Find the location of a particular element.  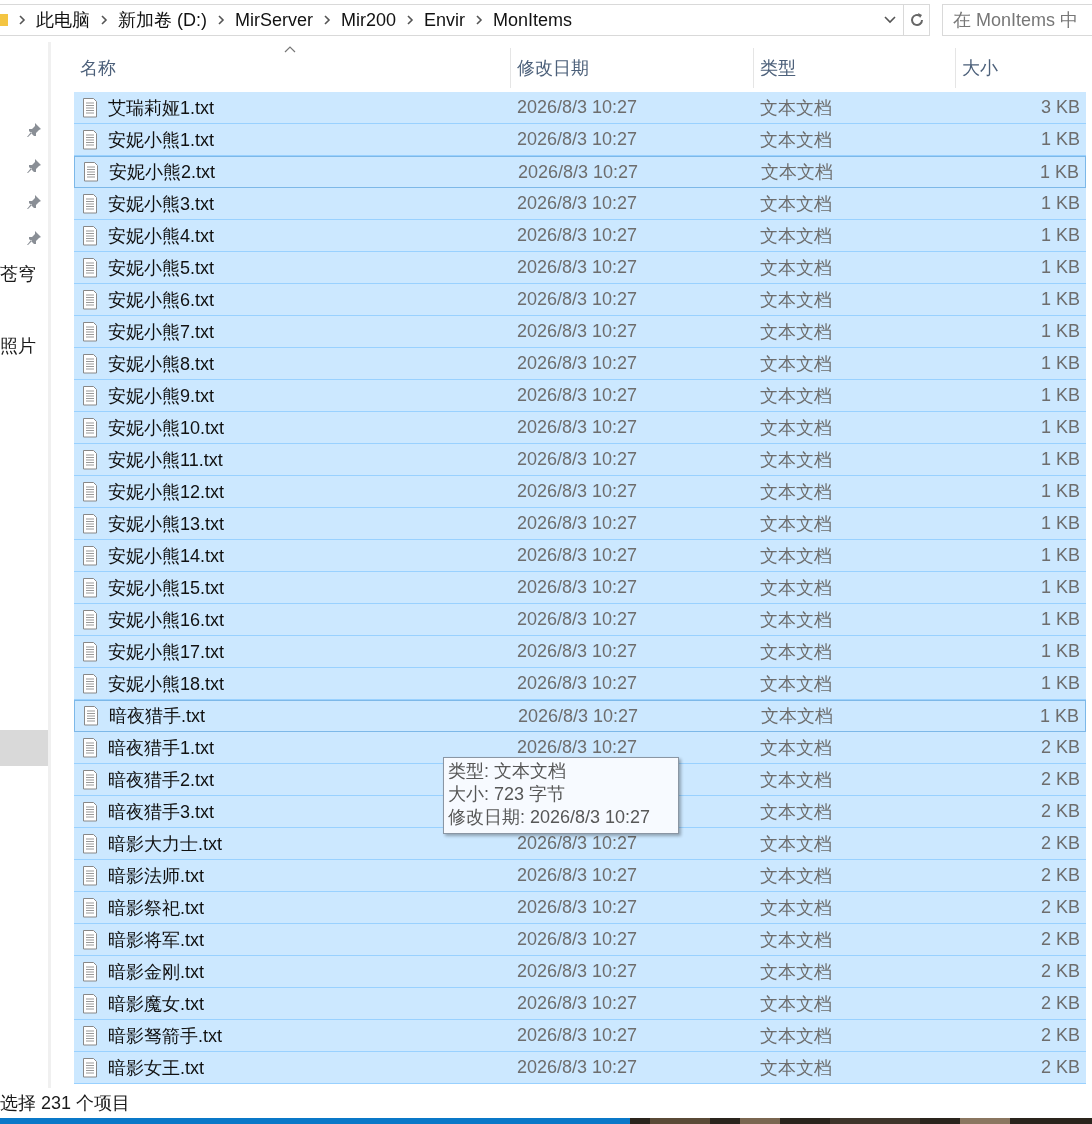

file-name: 安妮小熊16.txt is located at coordinates (166, 620).